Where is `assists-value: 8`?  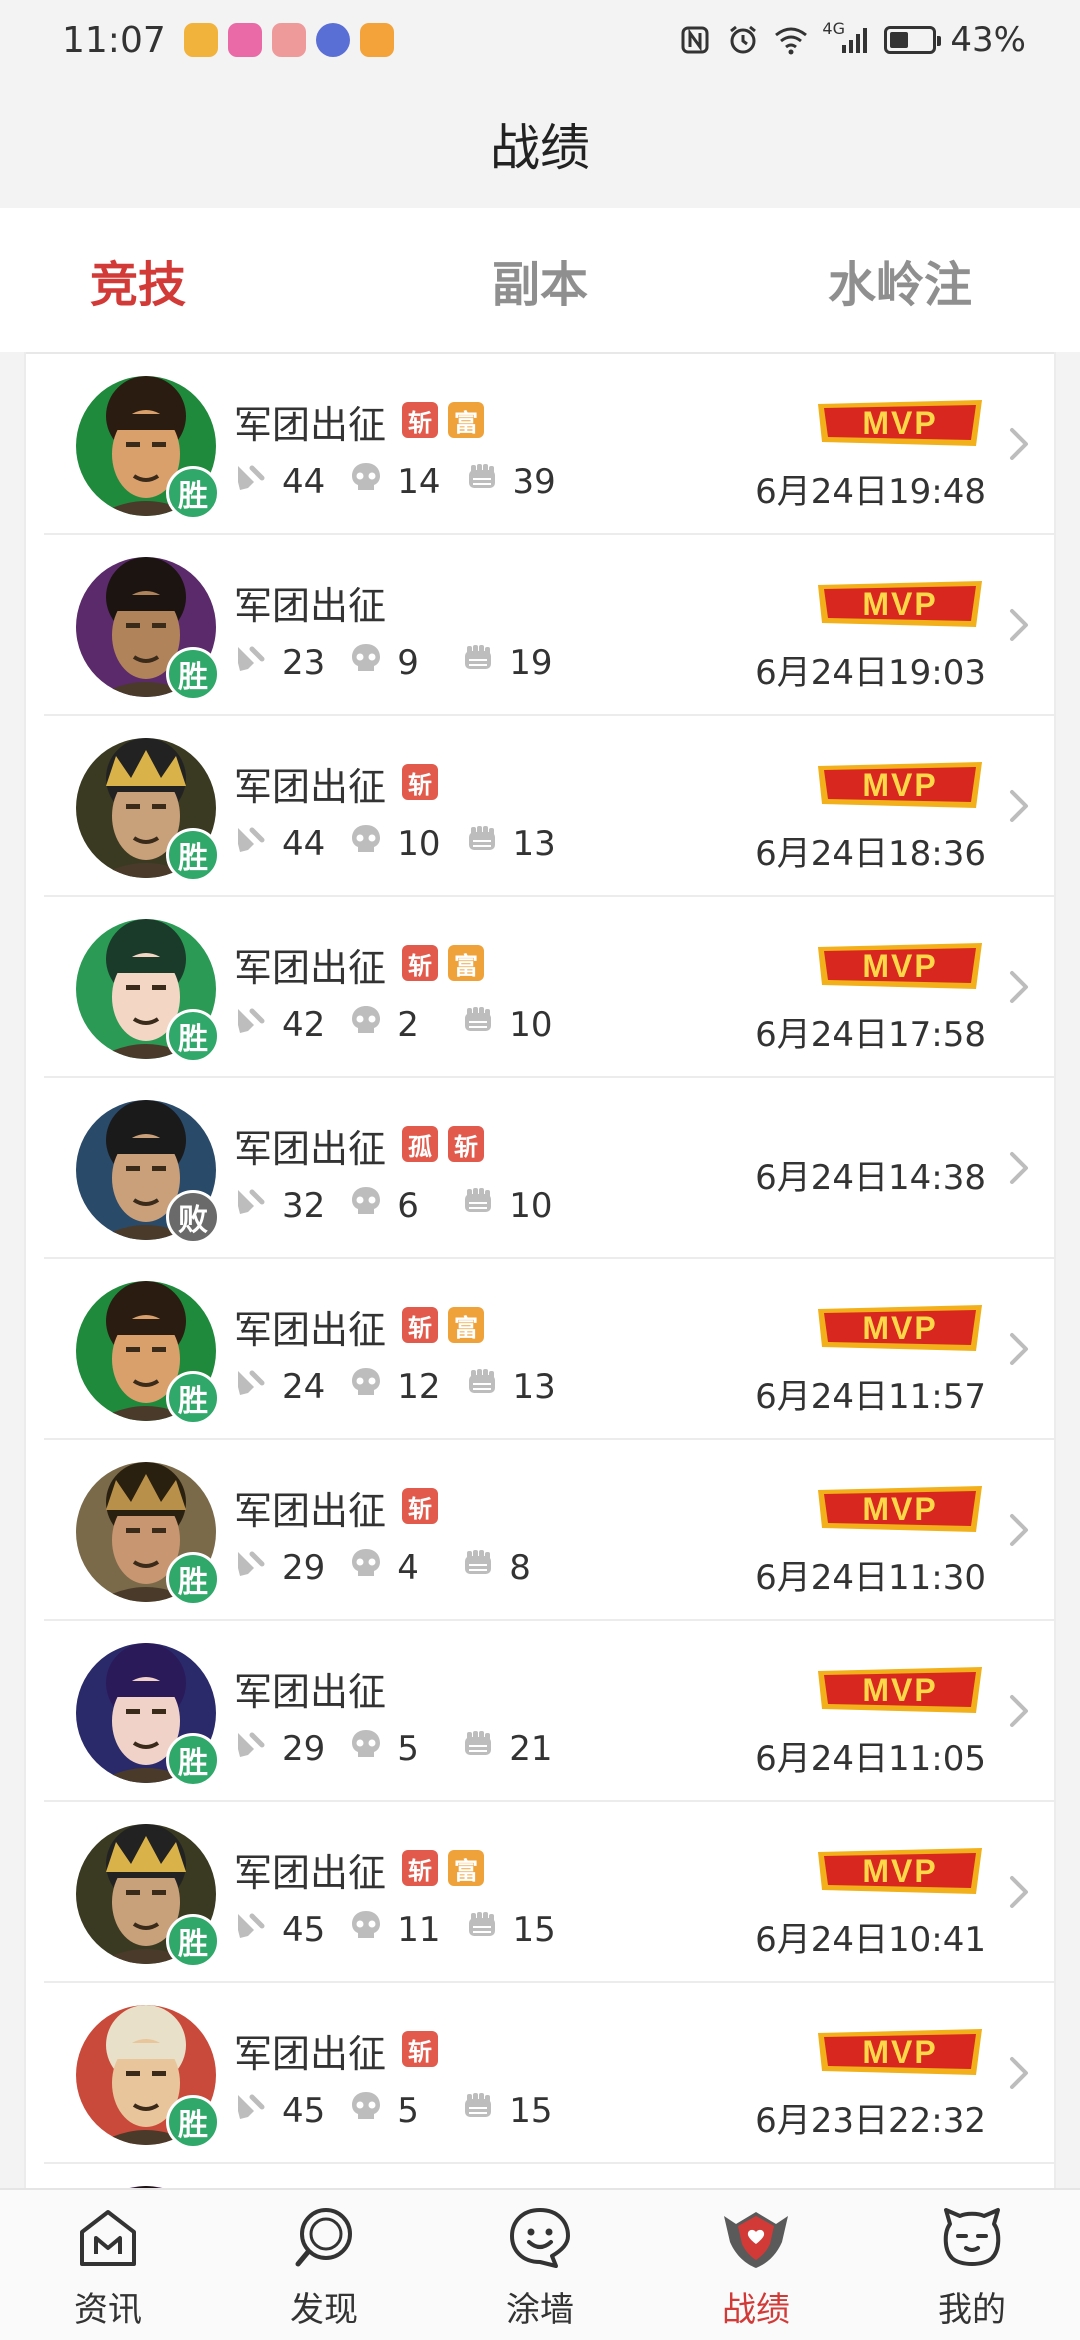 assists-value: 8 is located at coordinates (520, 1567).